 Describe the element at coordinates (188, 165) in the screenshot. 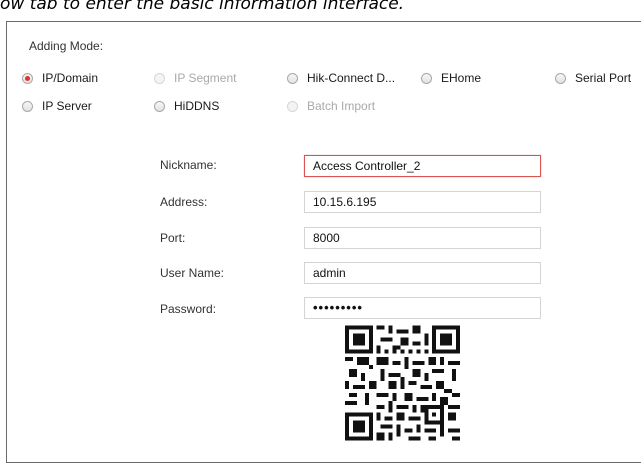

I see `nickname-label: Nickname:` at that location.